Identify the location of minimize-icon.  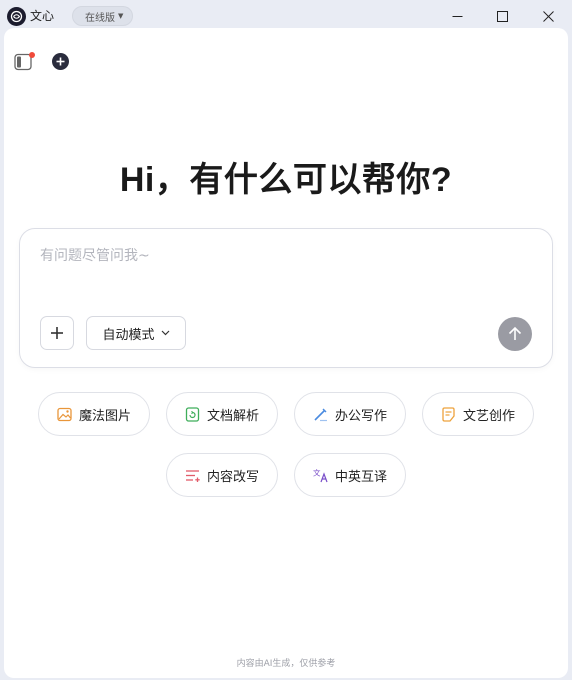
(457, 16).